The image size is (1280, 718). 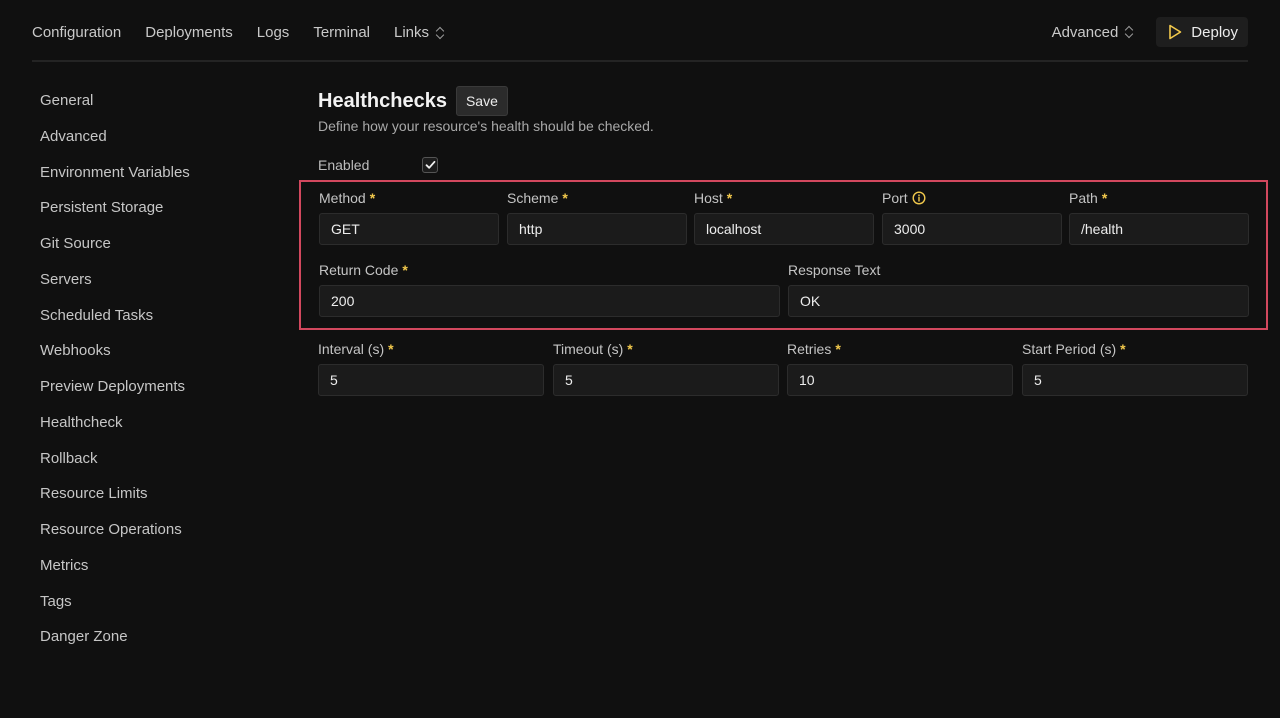 I want to click on tab-deployments: Deployments, so click(x=189, y=32).